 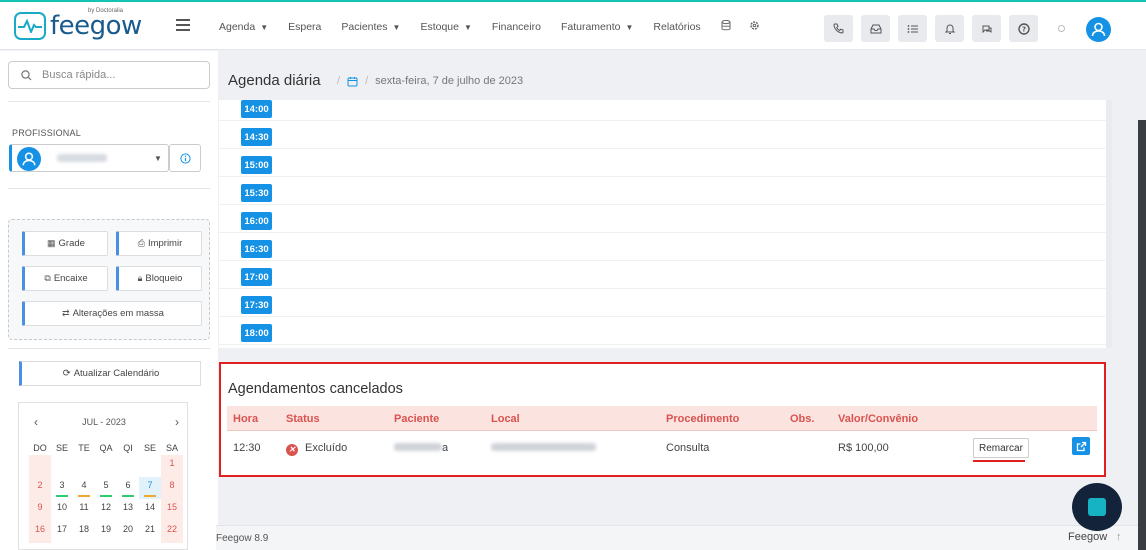 What do you see at coordinates (445, 27) in the screenshot?
I see `nav-estoque: Estoque ▼` at bounding box center [445, 27].